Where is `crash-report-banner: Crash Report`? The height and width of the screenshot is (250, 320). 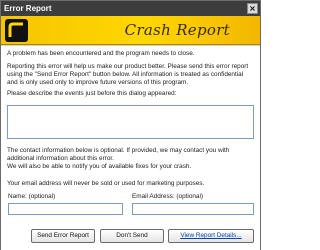 crash-report-banner: Crash Report is located at coordinates (130, 30).